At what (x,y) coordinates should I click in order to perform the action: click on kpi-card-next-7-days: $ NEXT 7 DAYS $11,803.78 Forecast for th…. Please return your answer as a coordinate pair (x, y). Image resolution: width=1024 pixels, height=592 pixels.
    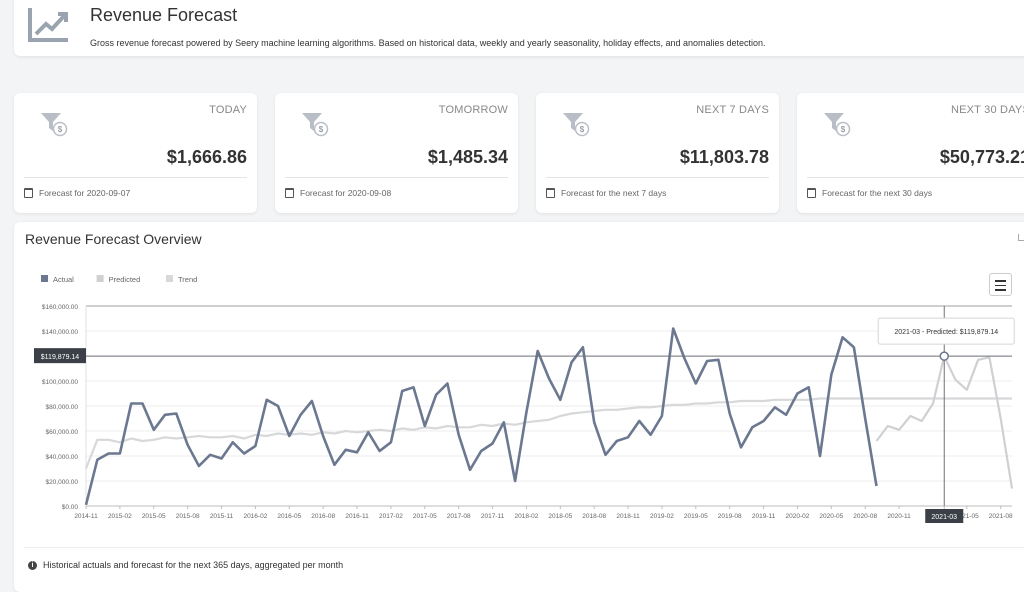
    Looking at the image, I should click on (657, 153).